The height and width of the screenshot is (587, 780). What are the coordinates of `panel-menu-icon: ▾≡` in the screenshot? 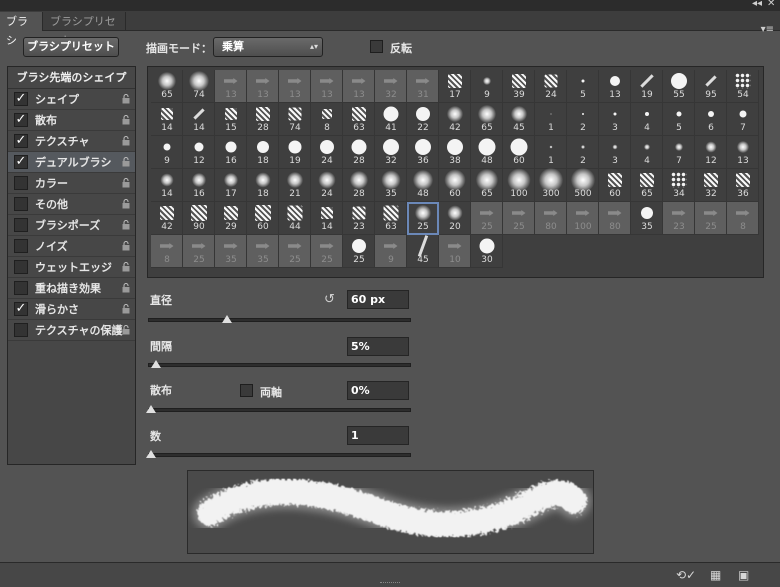 It's located at (767, 29).